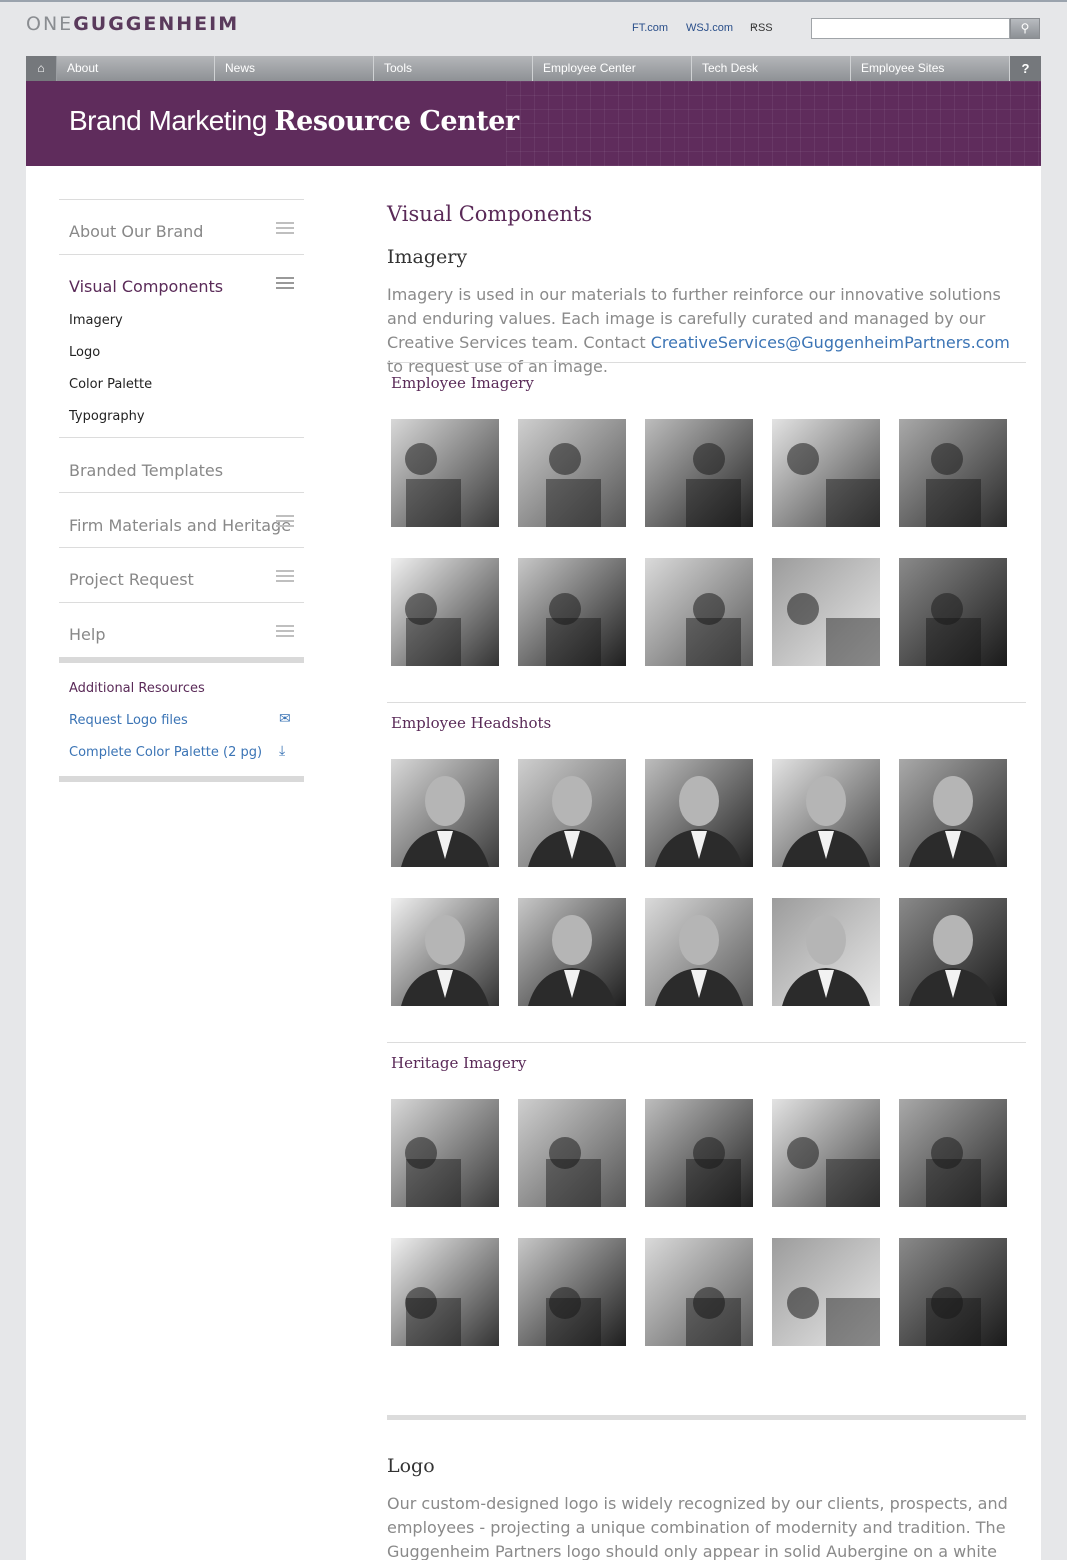 Image resolution: width=1067 pixels, height=1560 pixels. Describe the element at coordinates (285, 718) in the screenshot. I see `envelope-icon: ✉` at that location.